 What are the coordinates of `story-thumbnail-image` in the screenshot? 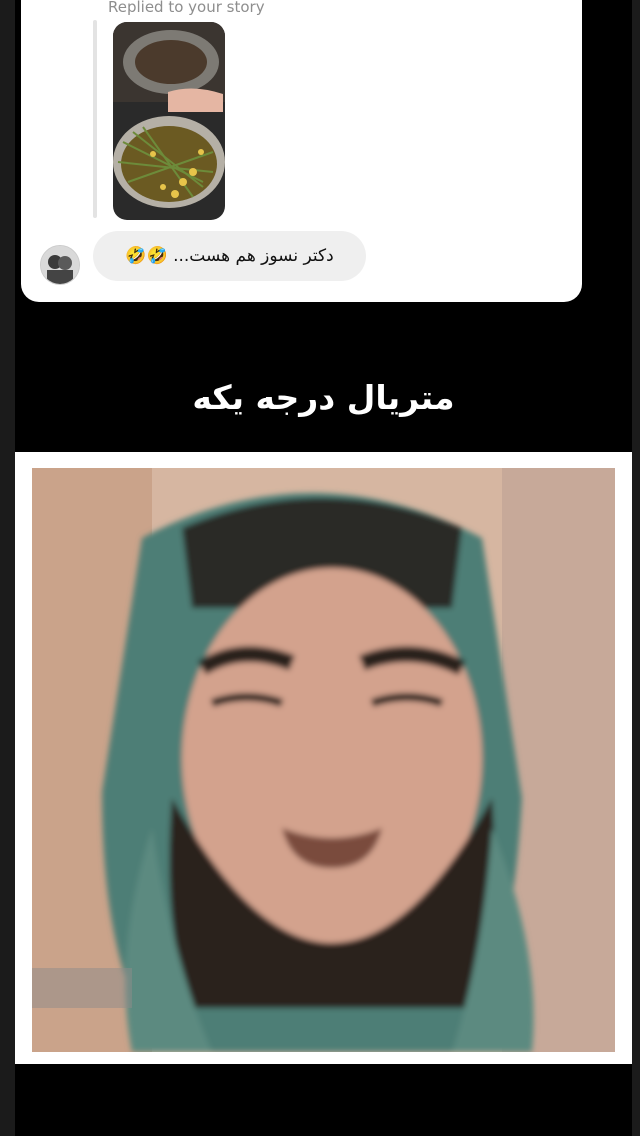 It's located at (169, 121).